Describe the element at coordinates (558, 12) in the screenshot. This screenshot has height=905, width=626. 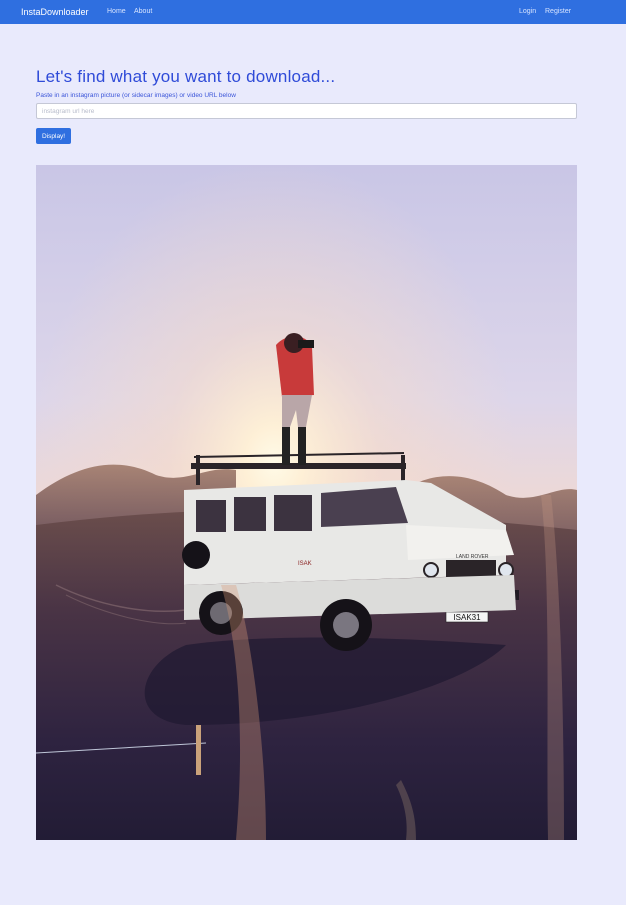
I see `nav-register-link: Register` at that location.